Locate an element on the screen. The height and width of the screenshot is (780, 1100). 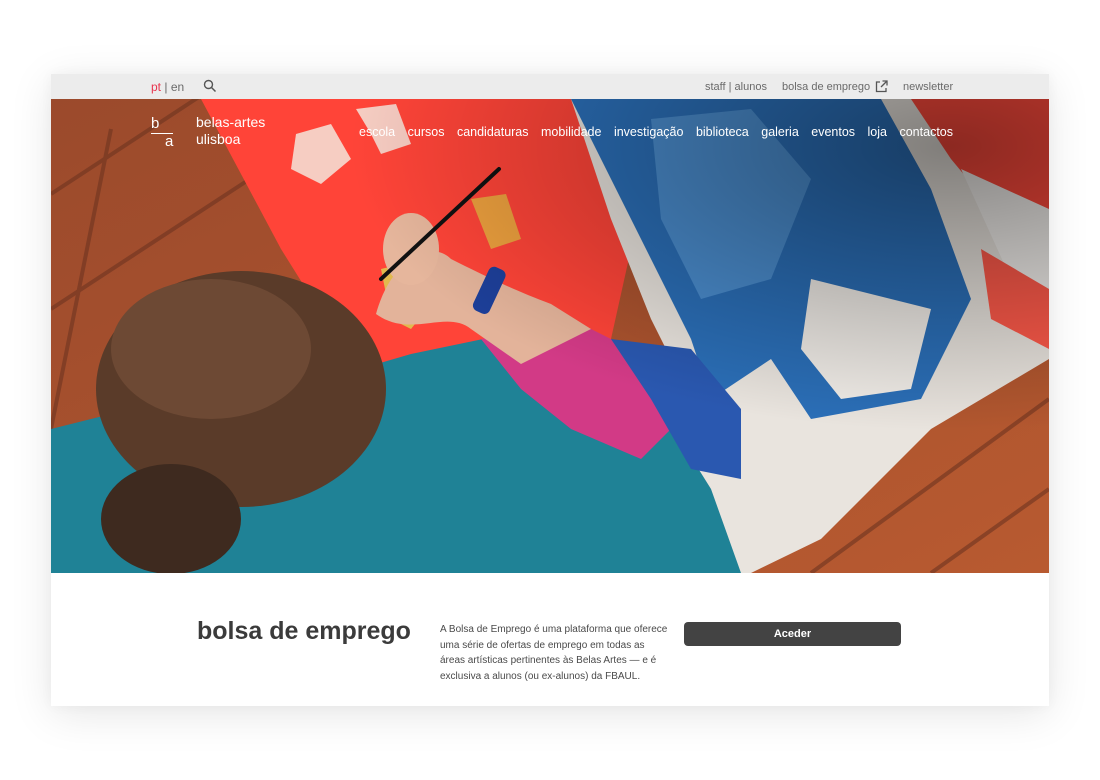
aceder-button: Aceder is located at coordinates (792, 634).